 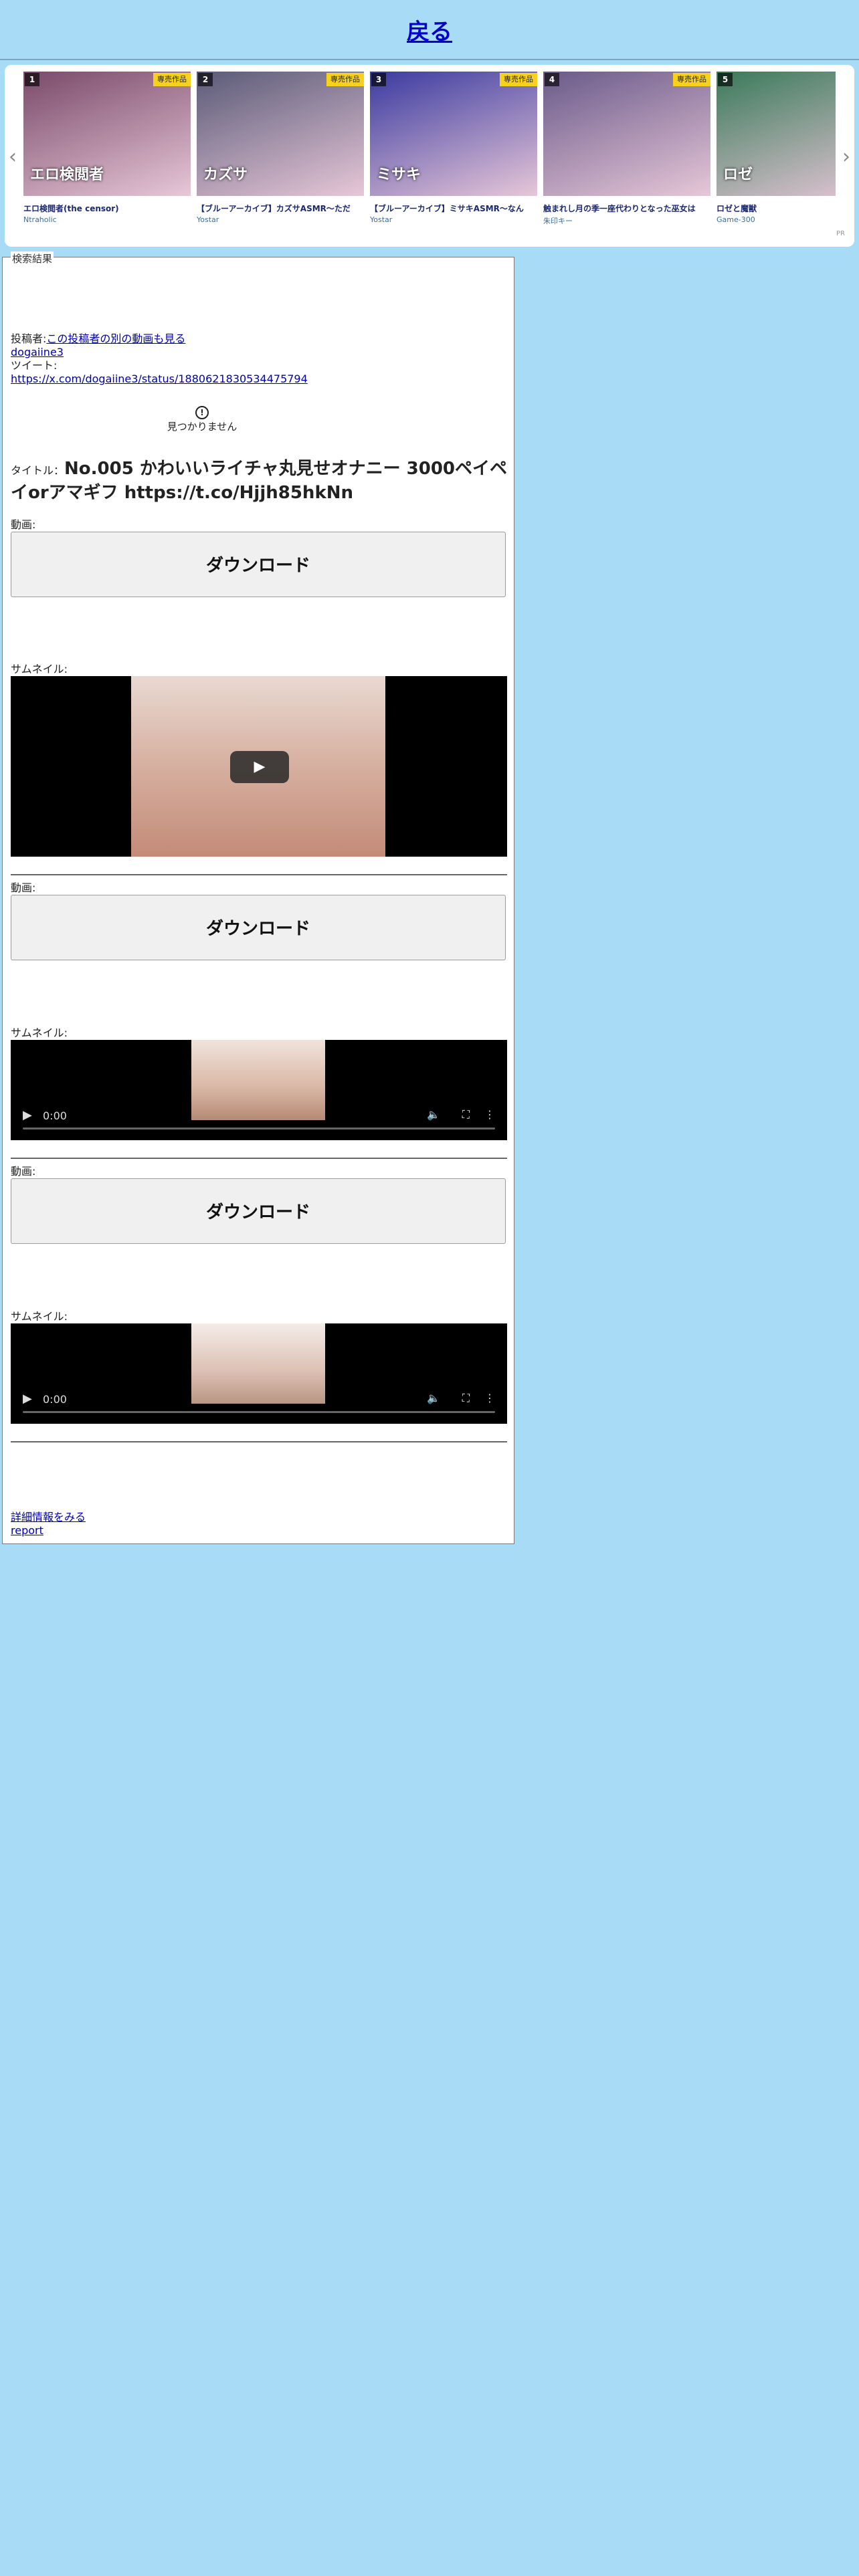 I want to click on carousel-card-maker: 朱印キー, so click(x=627, y=221).